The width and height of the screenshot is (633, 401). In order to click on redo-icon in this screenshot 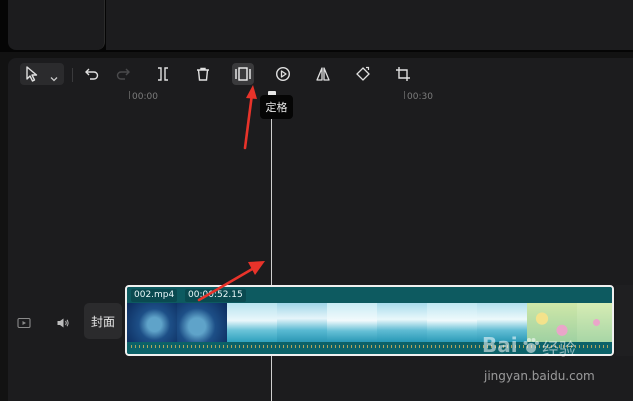, I will do `click(123, 74)`.